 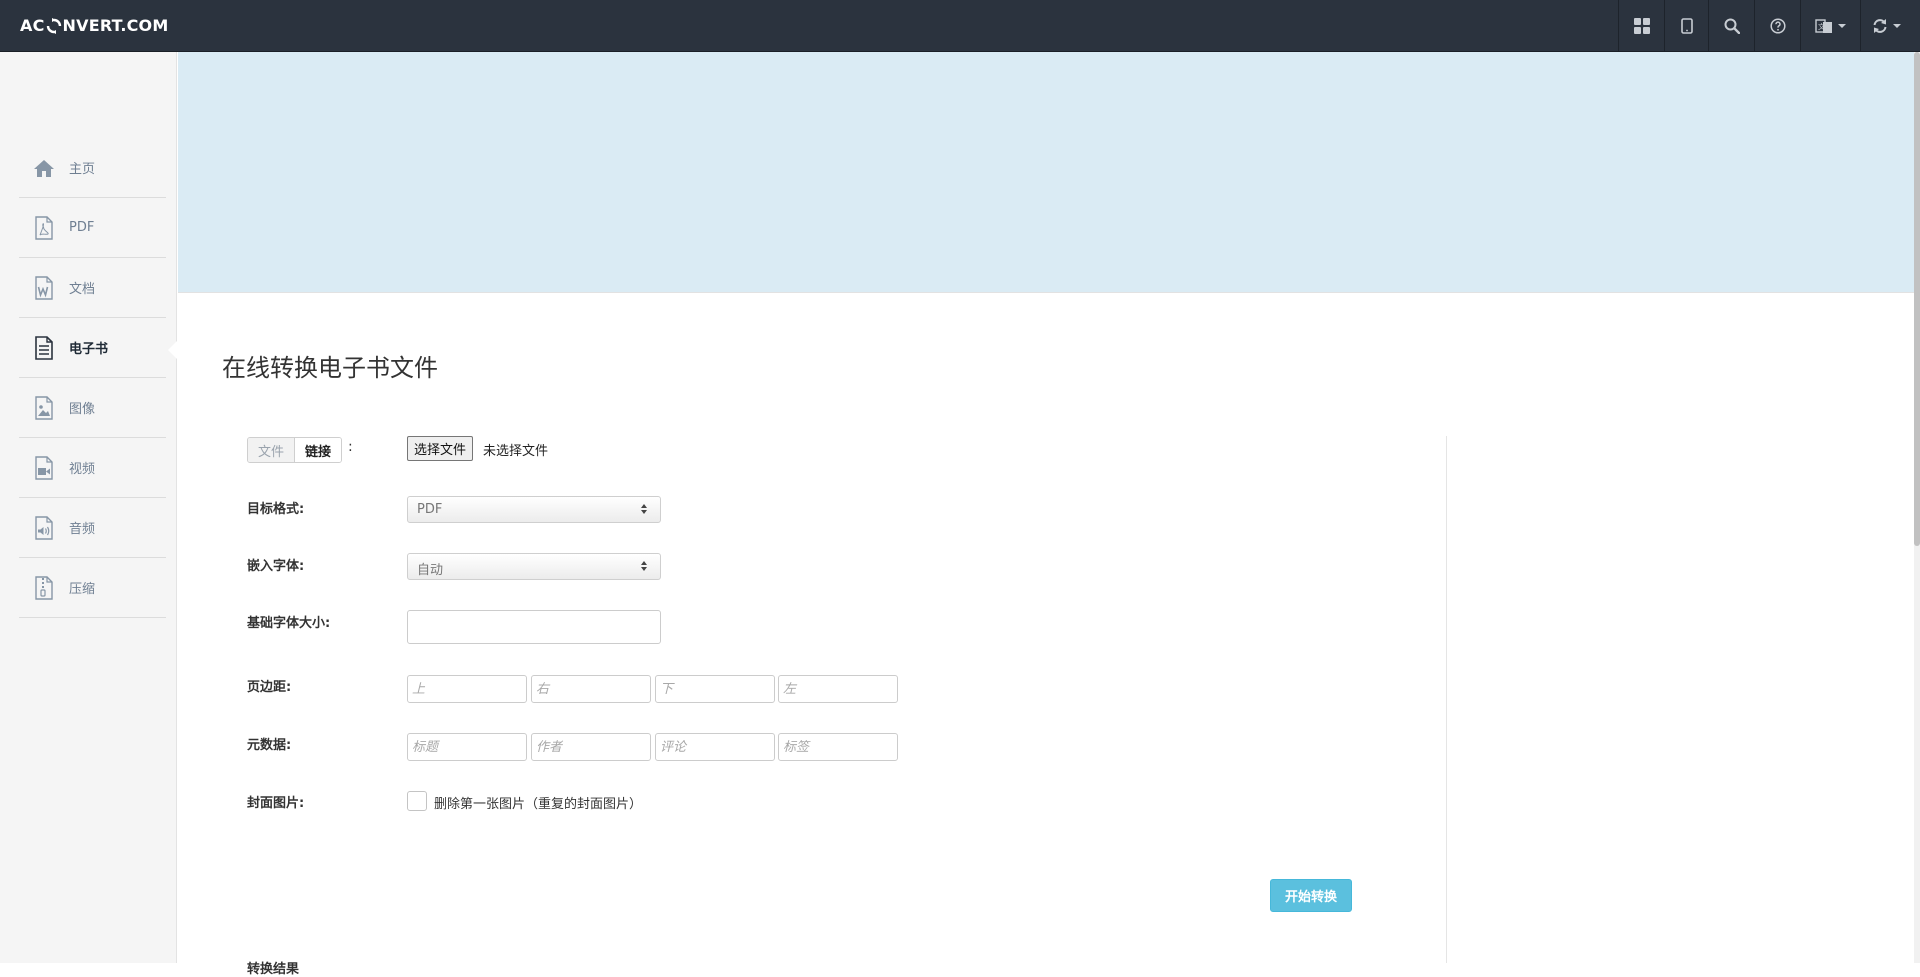 What do you see at coordinates (538, 802) in the screenshot?
I see `remove-first-image-label: 删除第一张图片（重复的封面图片）` at bounding box center [538, 802].